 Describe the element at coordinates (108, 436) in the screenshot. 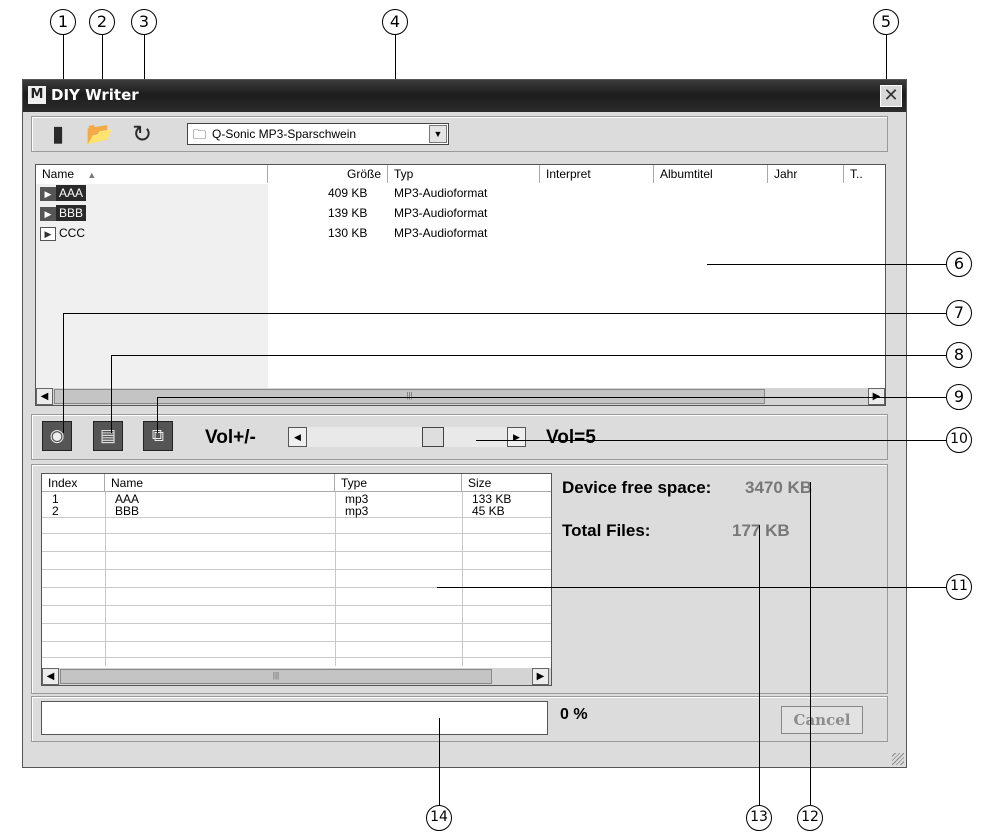

I see `delete-icon: ▤` at that location.